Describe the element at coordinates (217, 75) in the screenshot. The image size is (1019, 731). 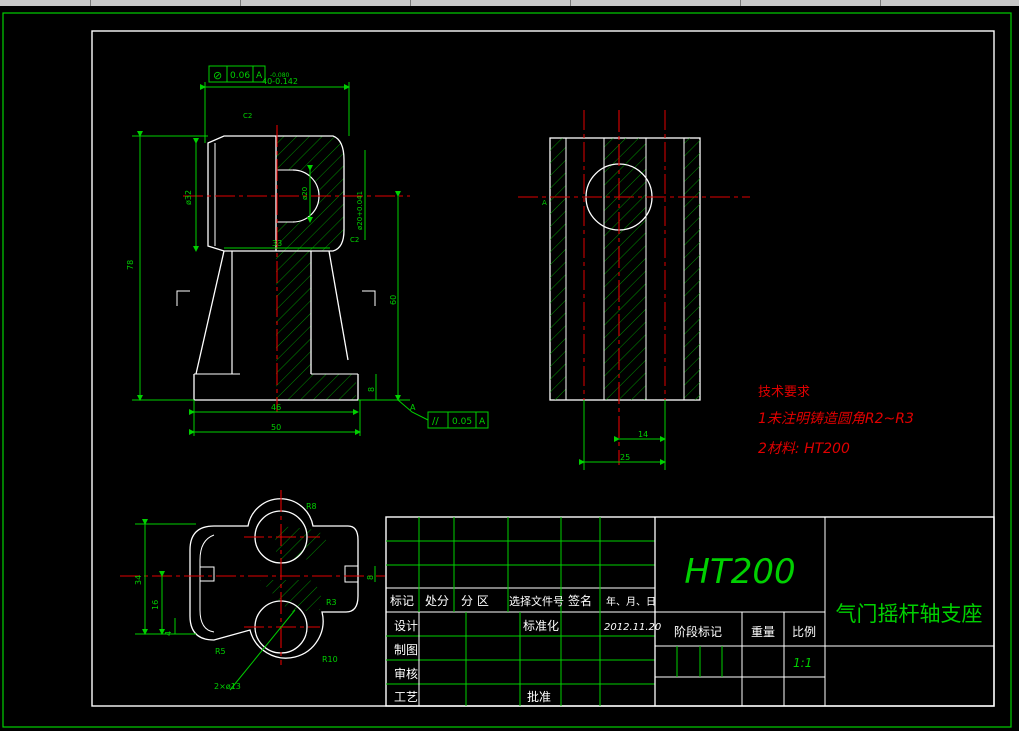
I see `tolerance-symbol: ⊘` at that location.